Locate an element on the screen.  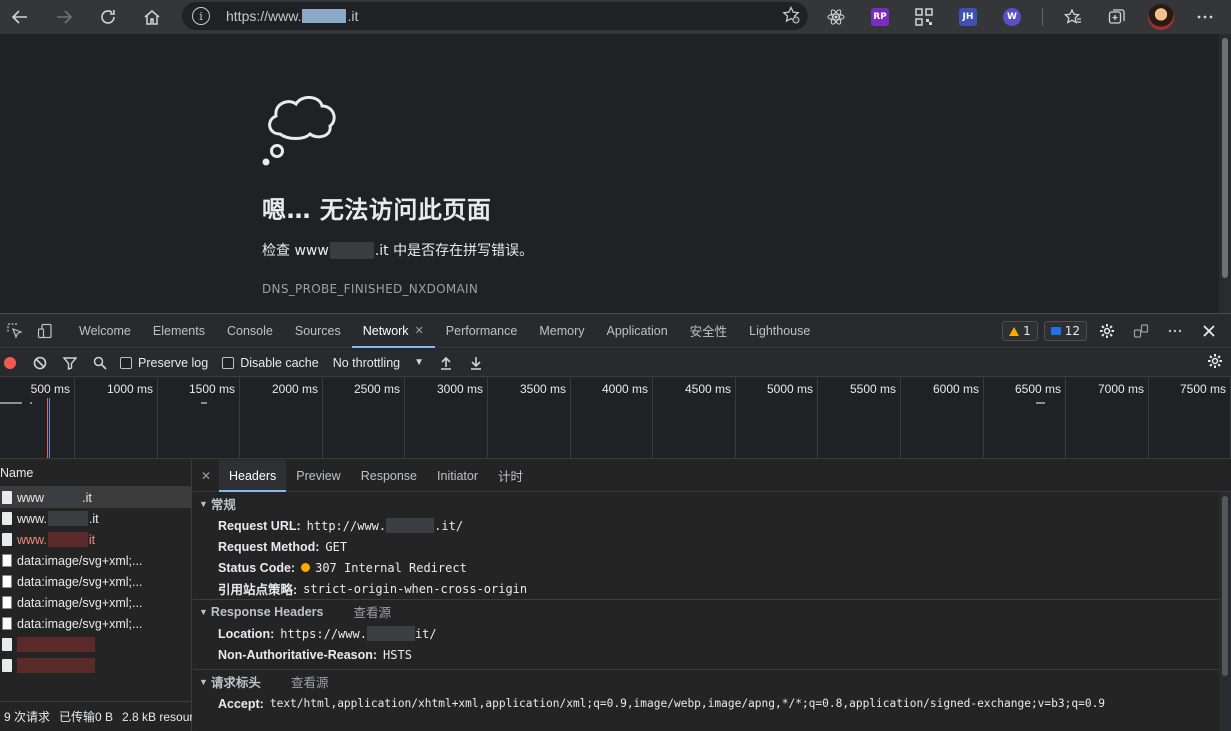
tab-headers: Headers is located at coordinates (253, 475).